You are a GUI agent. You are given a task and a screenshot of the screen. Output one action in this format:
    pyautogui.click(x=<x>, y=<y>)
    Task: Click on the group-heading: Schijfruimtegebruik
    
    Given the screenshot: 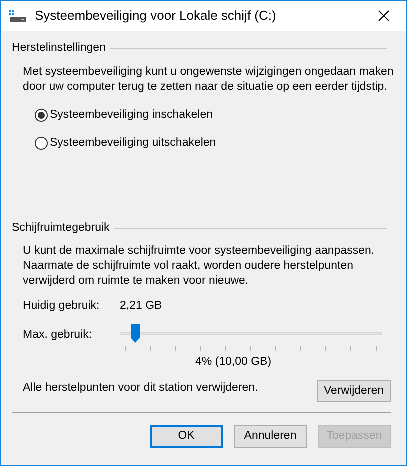 What is the action you would take?
    pyautogui.click(x=61, y=228)
    